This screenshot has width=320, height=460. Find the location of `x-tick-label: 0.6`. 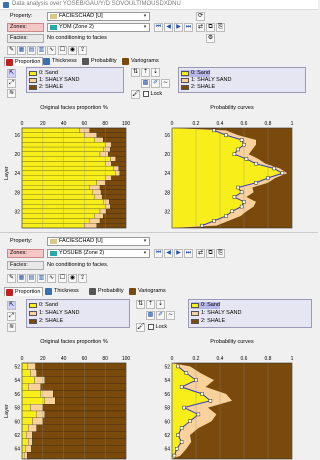

x-tick-label: 0.6 is located at coordinates (244, 359).